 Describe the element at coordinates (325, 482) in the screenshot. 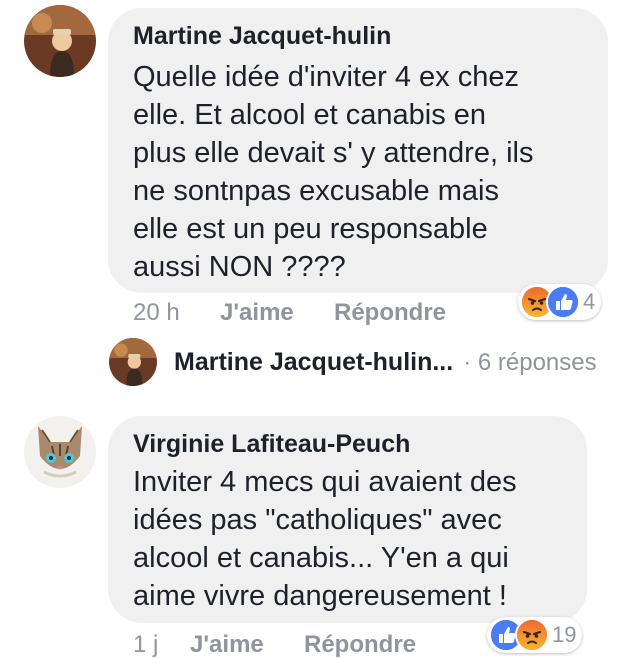

I see `comment-text-line: Inviter 4 mecs qui avaient des` at that location.